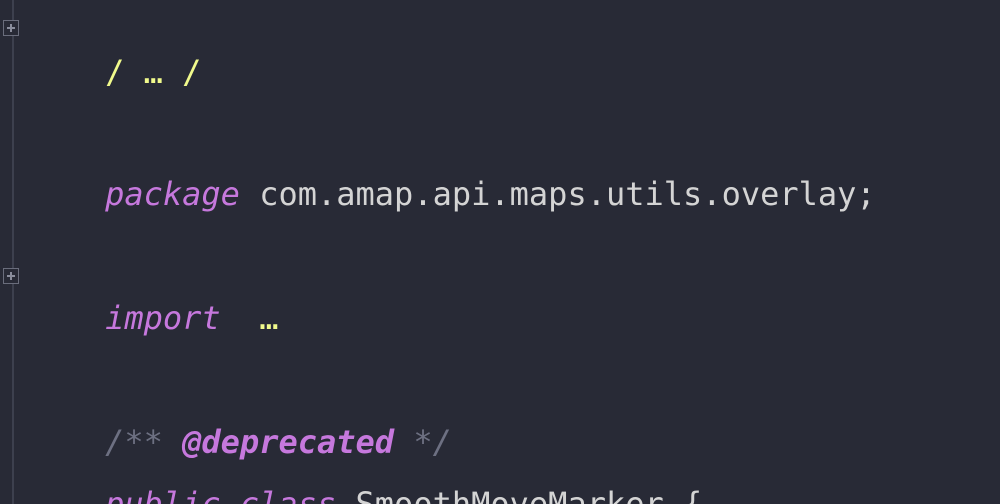 The image size is (1000, 504). Describe the element at coordinates (288, 494) in the screenshot. I see `class-keyword: class` at that location.